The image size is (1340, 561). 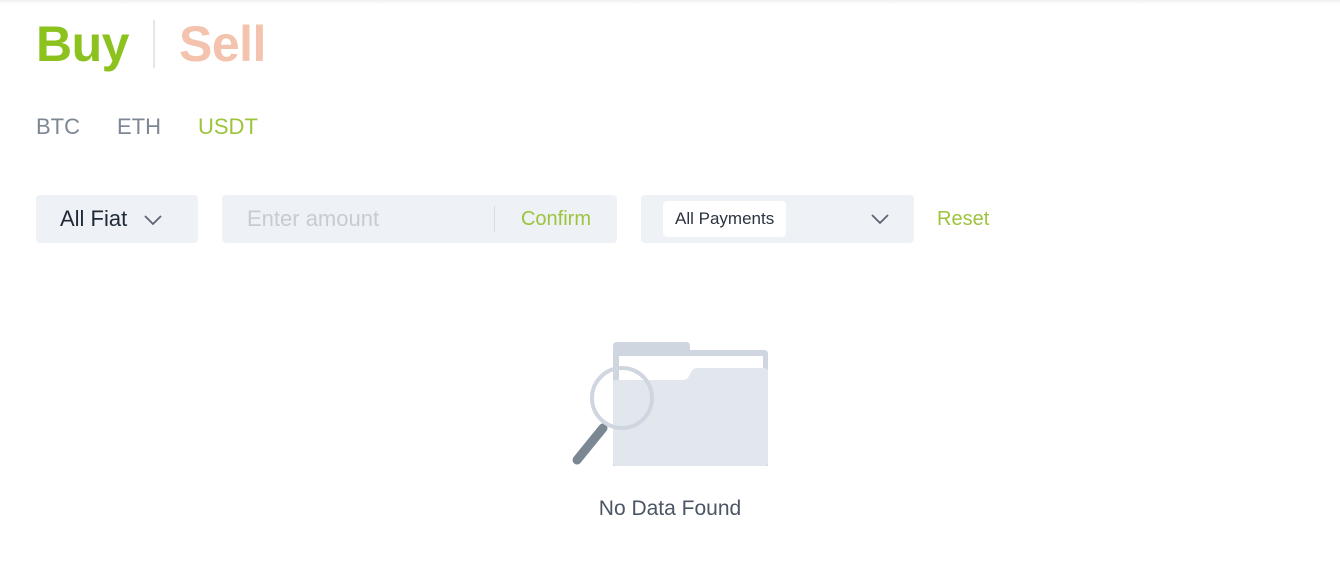 What do you see at coordinates (94, 218) in the screenshot?
I see `fiat-select-value: All Fiat` at bounding box center [94, 218].